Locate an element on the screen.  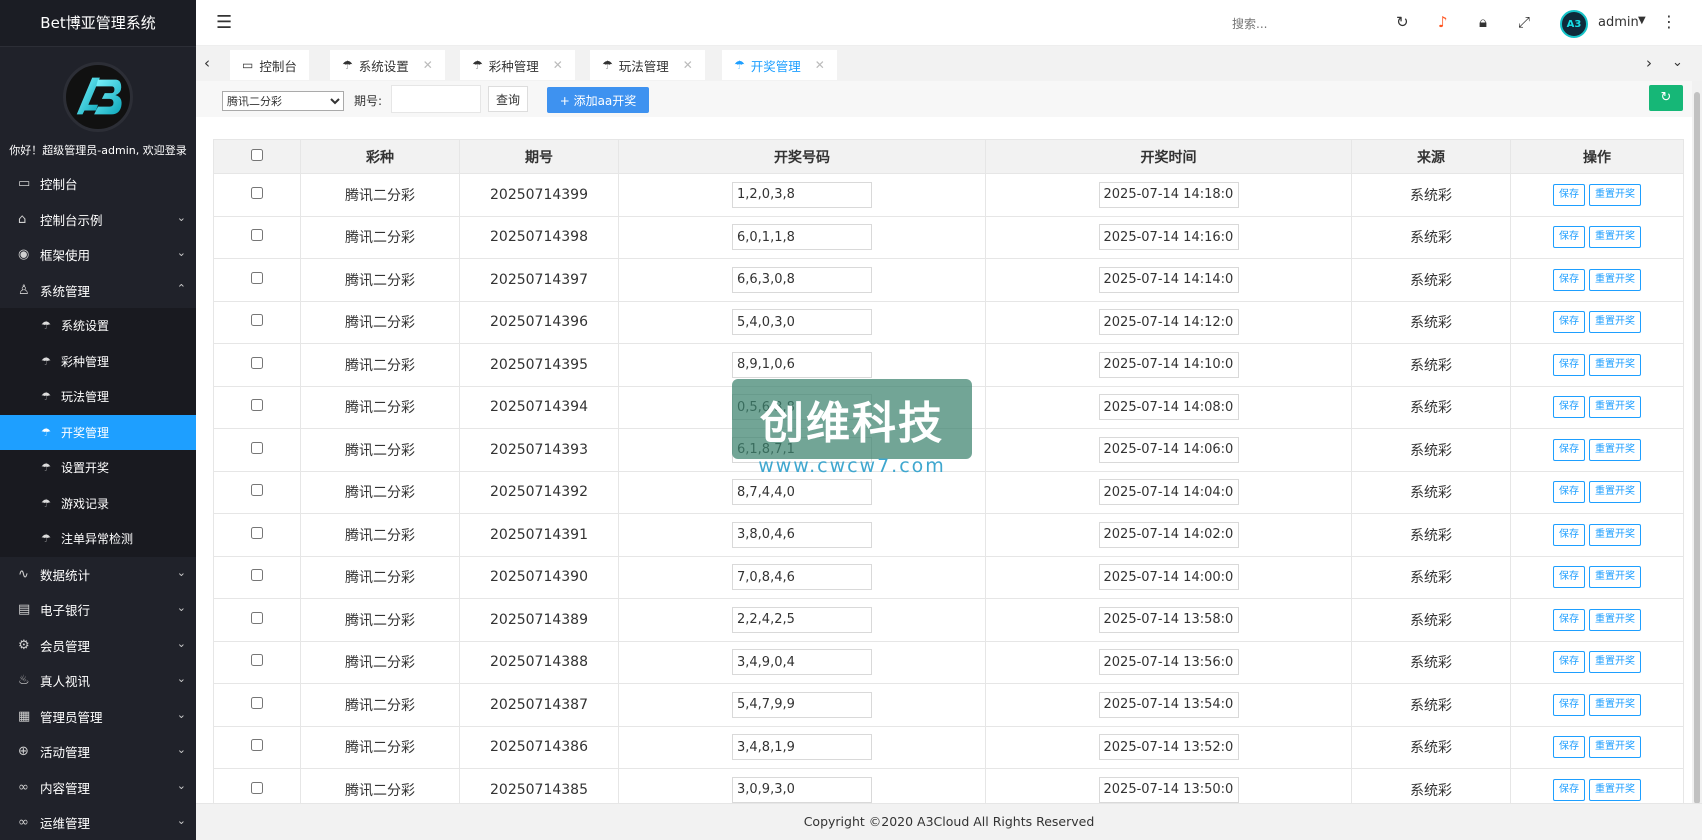
tab-play-methods: ☂ 玩法管理 ✕ is located at coordinates (647, 65).